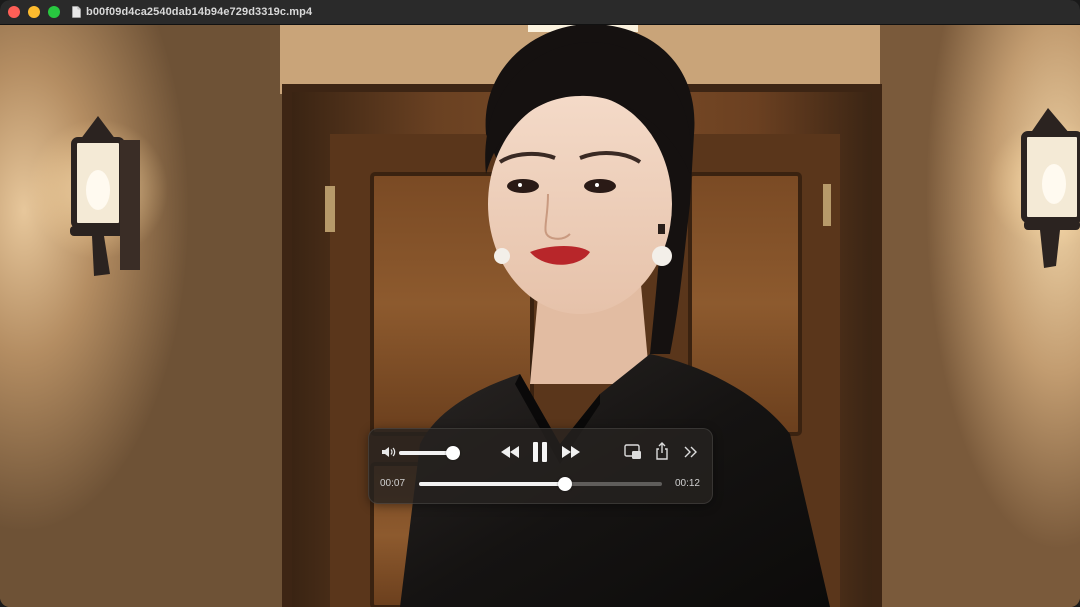 The width and height of the screenshot is (1080, 607). I want to click on share-icon, so click(662, 451).